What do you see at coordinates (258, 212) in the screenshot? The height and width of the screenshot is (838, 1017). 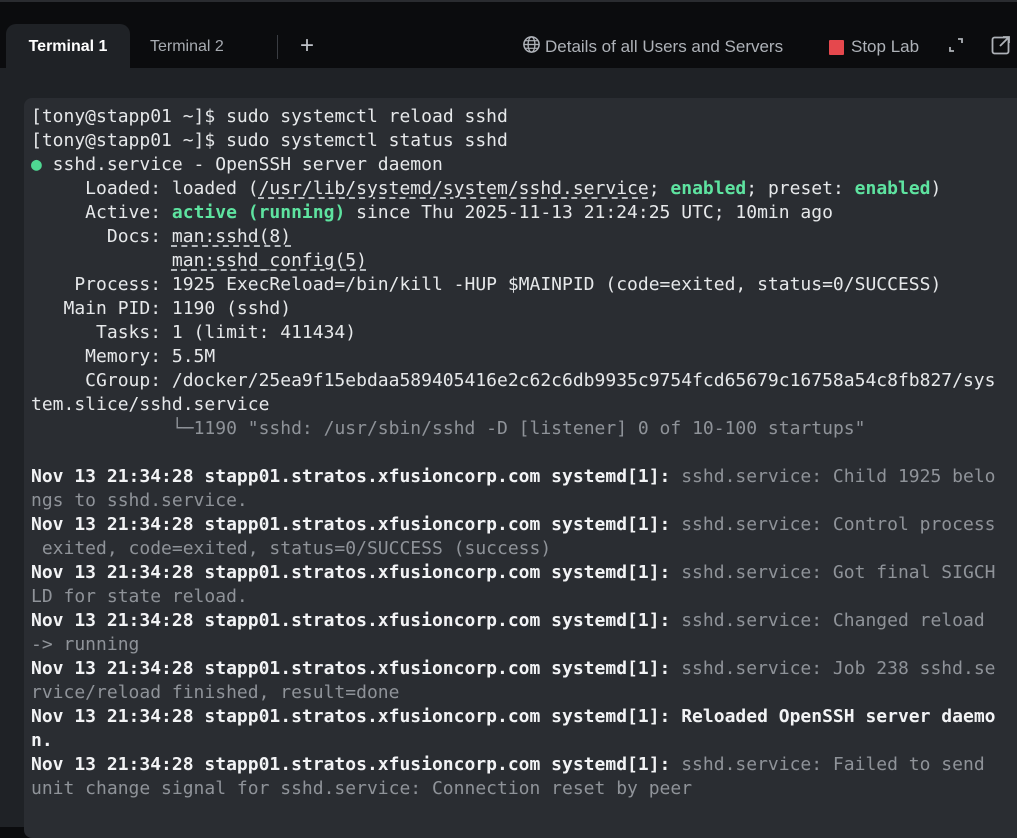 I see `active-status: active (running)` at bounding box center [258, 212].